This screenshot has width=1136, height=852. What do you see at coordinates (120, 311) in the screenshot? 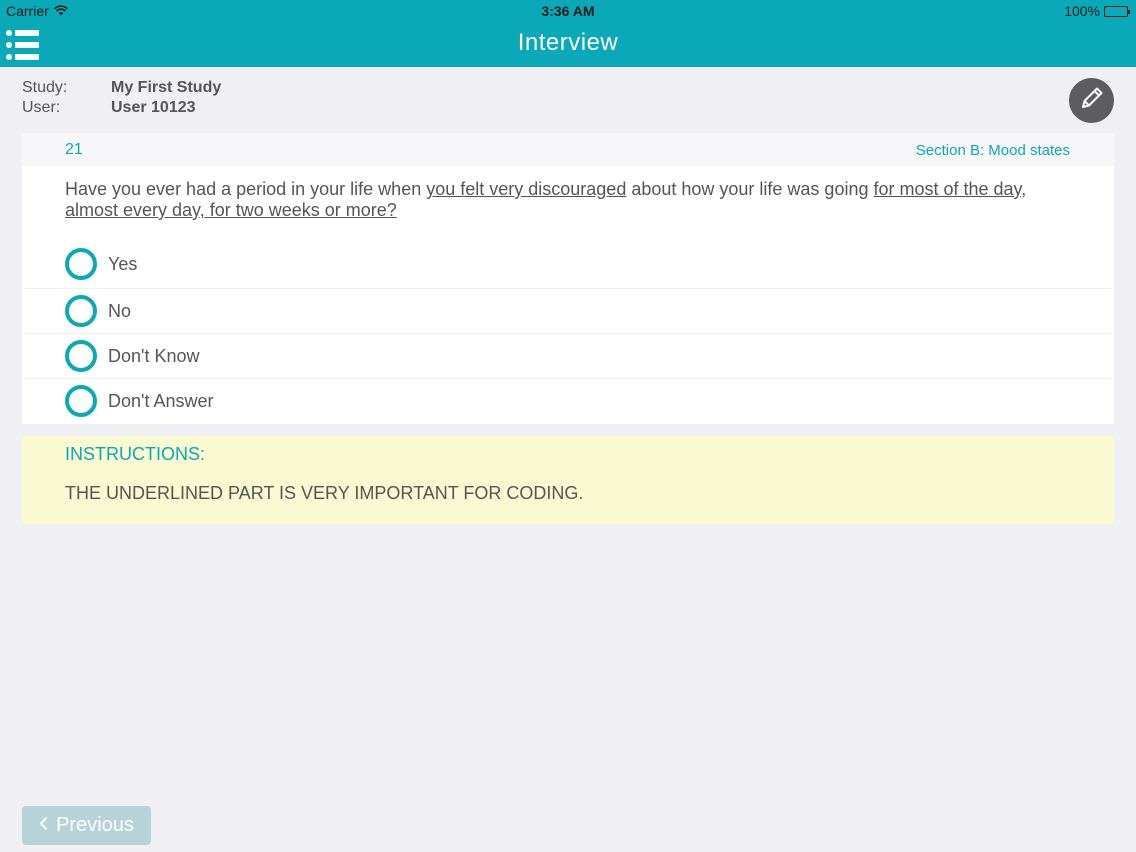
I see `option-label: No` at bounding box center [120, 311].